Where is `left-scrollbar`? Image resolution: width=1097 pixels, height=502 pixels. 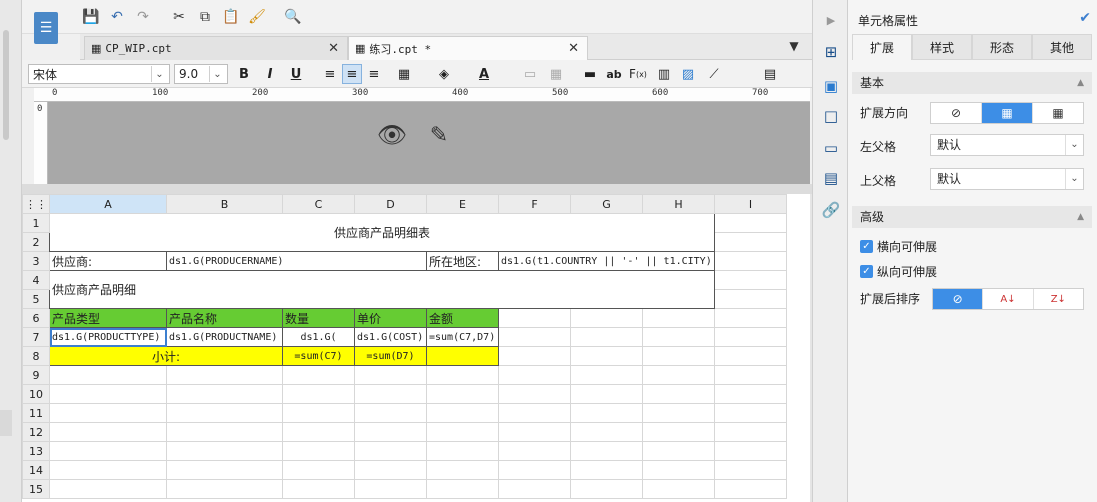
left-scrollbar is located at coordinates (6, 85).